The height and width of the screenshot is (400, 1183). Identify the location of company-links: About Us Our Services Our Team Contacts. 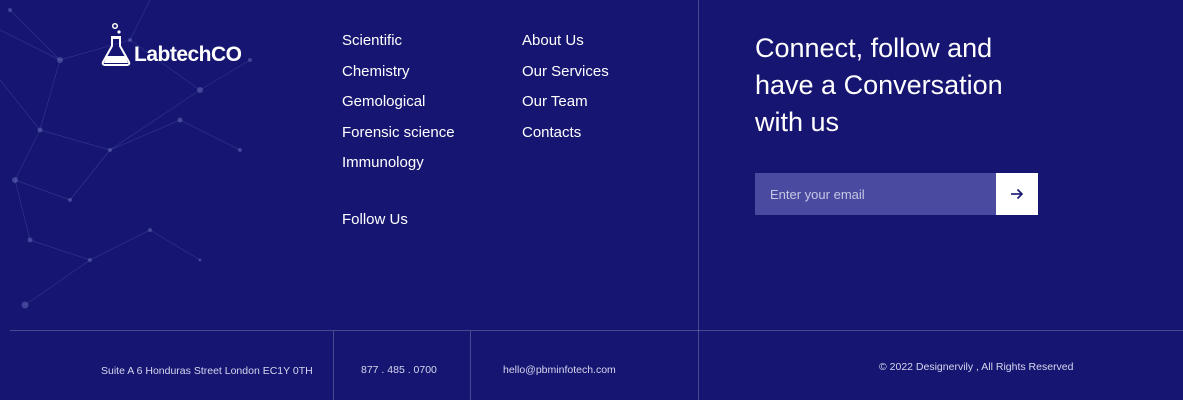
(565, 91).